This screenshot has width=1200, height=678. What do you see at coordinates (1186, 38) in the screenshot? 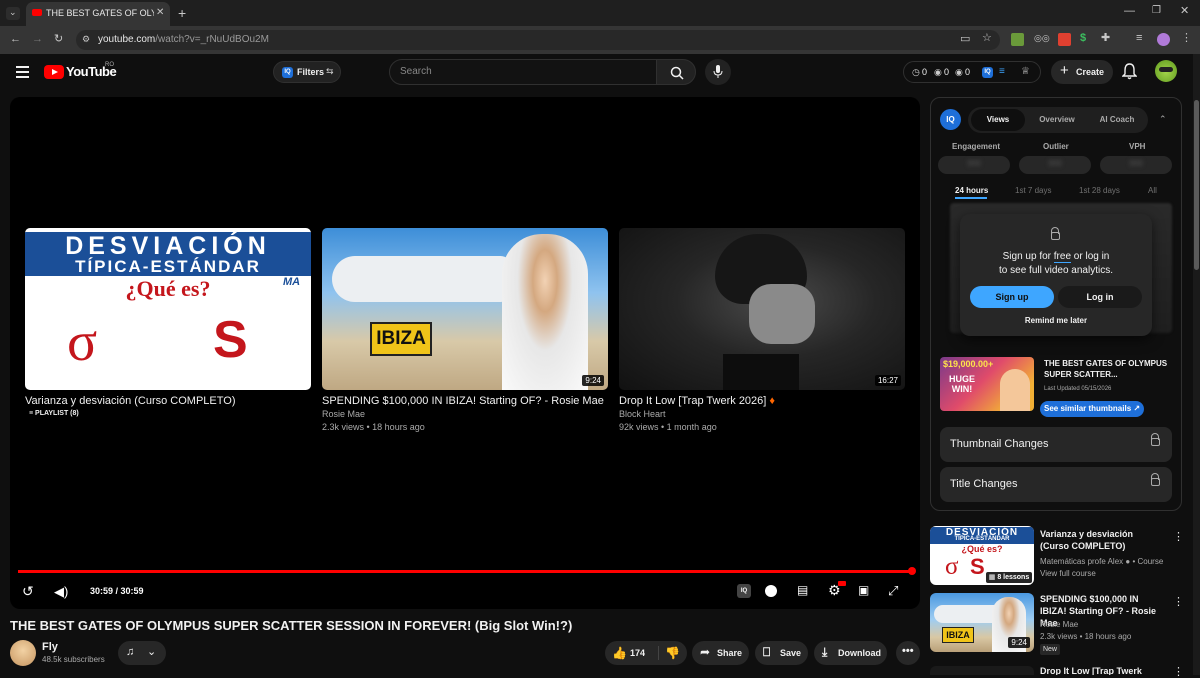
I see `more-menu-icon: ⋮` at bounding box center [1186, 38].